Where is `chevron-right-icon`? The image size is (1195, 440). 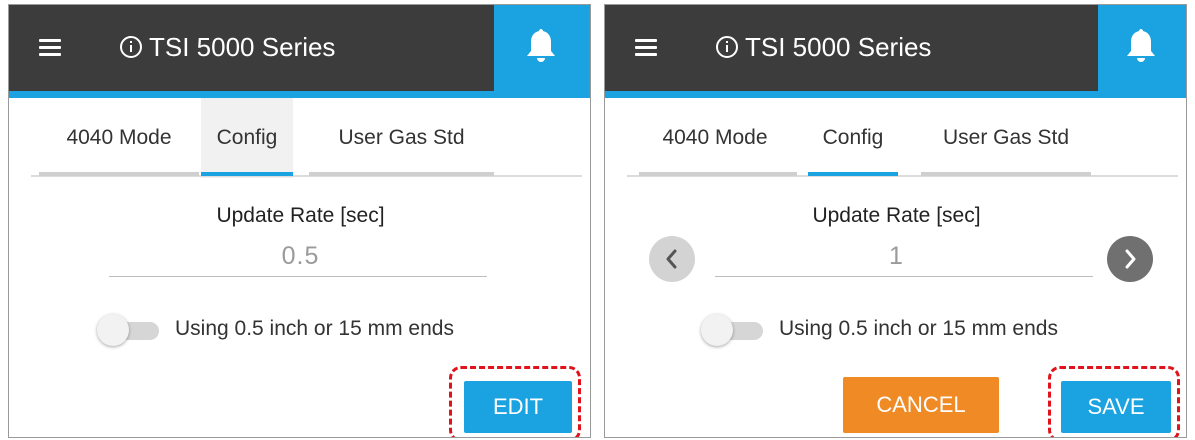
chevron-right-icon is located at coordinates (1130, 259).